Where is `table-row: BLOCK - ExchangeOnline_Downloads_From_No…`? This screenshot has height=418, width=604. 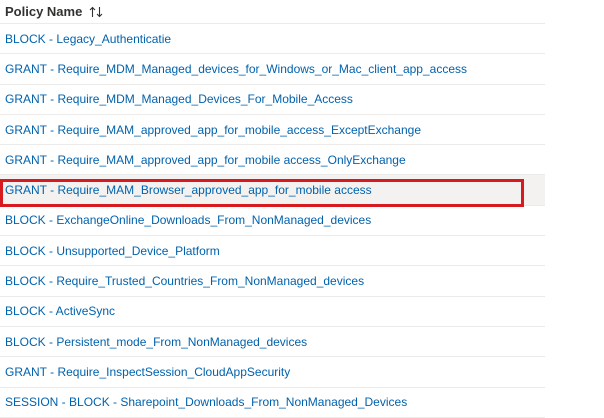 table-row: BLOCK - ExchangeOnline_Downloads_From_No… is located at coordinates (272, 221).